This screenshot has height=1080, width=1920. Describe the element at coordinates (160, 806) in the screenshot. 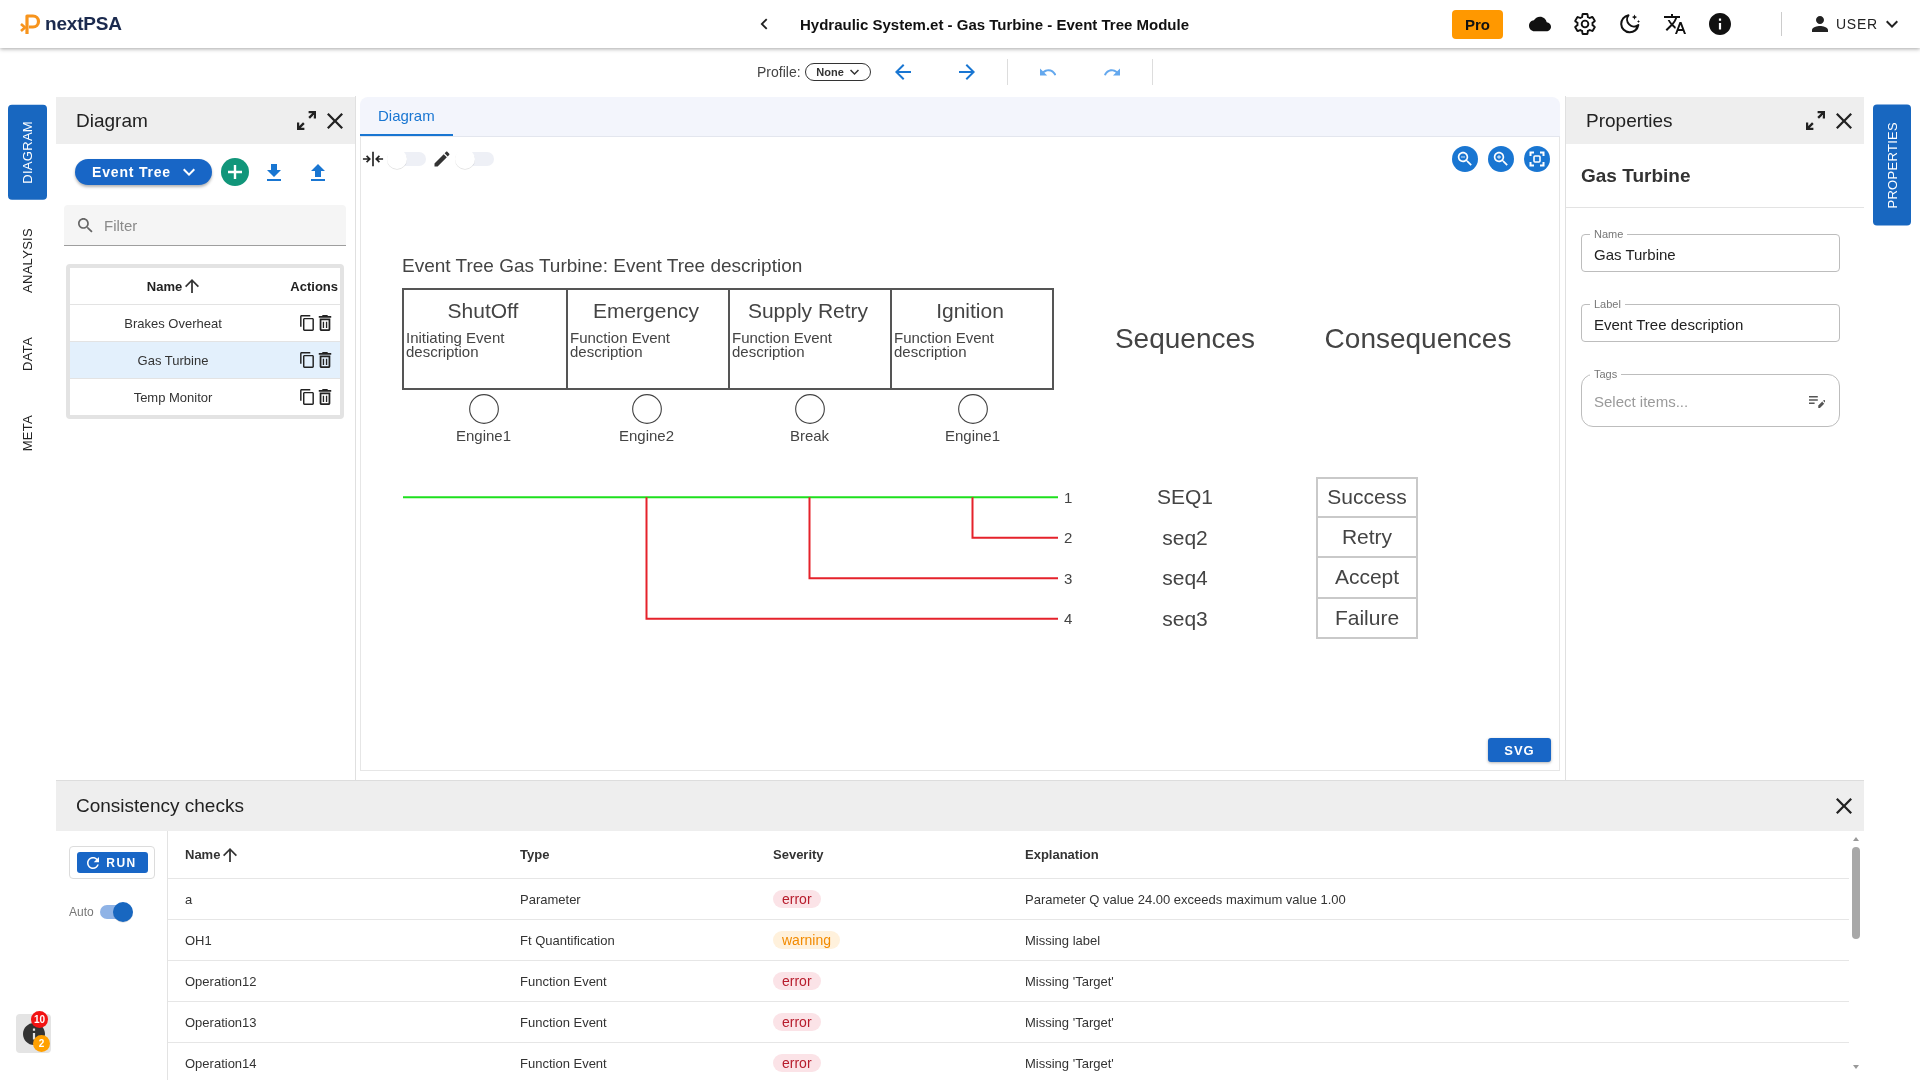

I see `panel-title: Consistency checks` at that location.